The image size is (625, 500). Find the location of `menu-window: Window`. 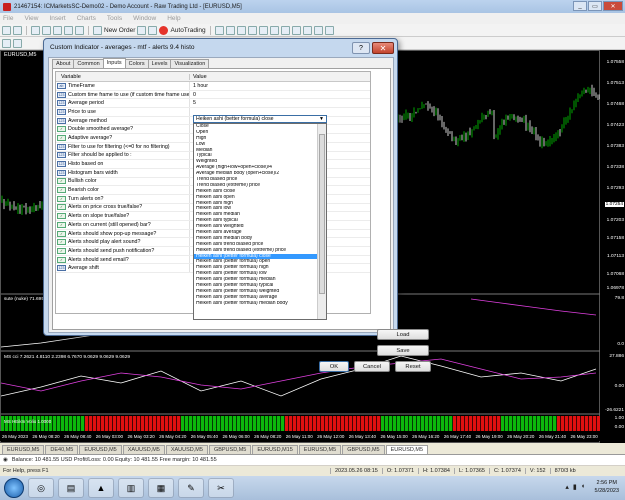

menu-window: Window is located at coordinates (144, 18).